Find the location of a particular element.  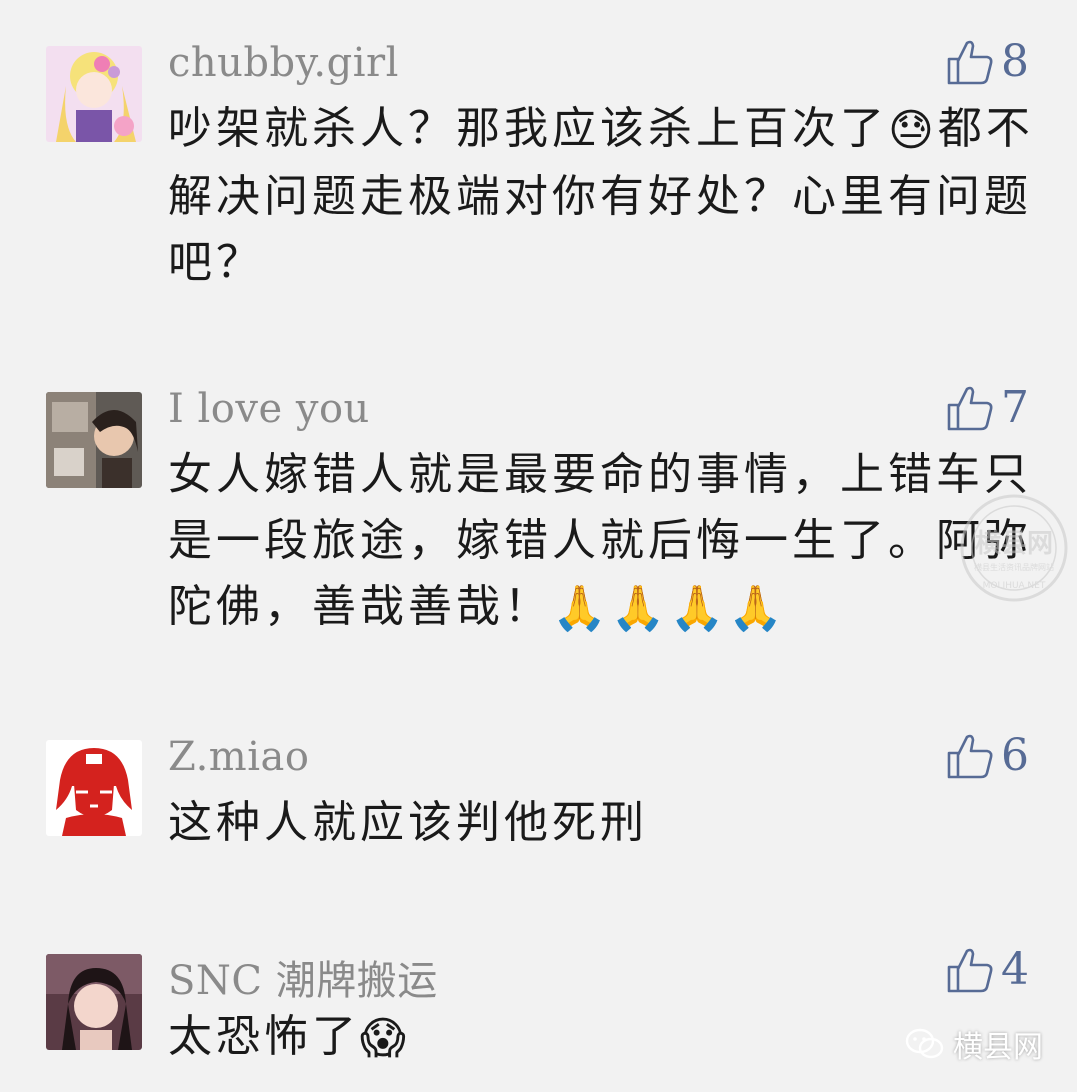

sweat-face-emoji: 😓 is located at coordinates (913, 130).